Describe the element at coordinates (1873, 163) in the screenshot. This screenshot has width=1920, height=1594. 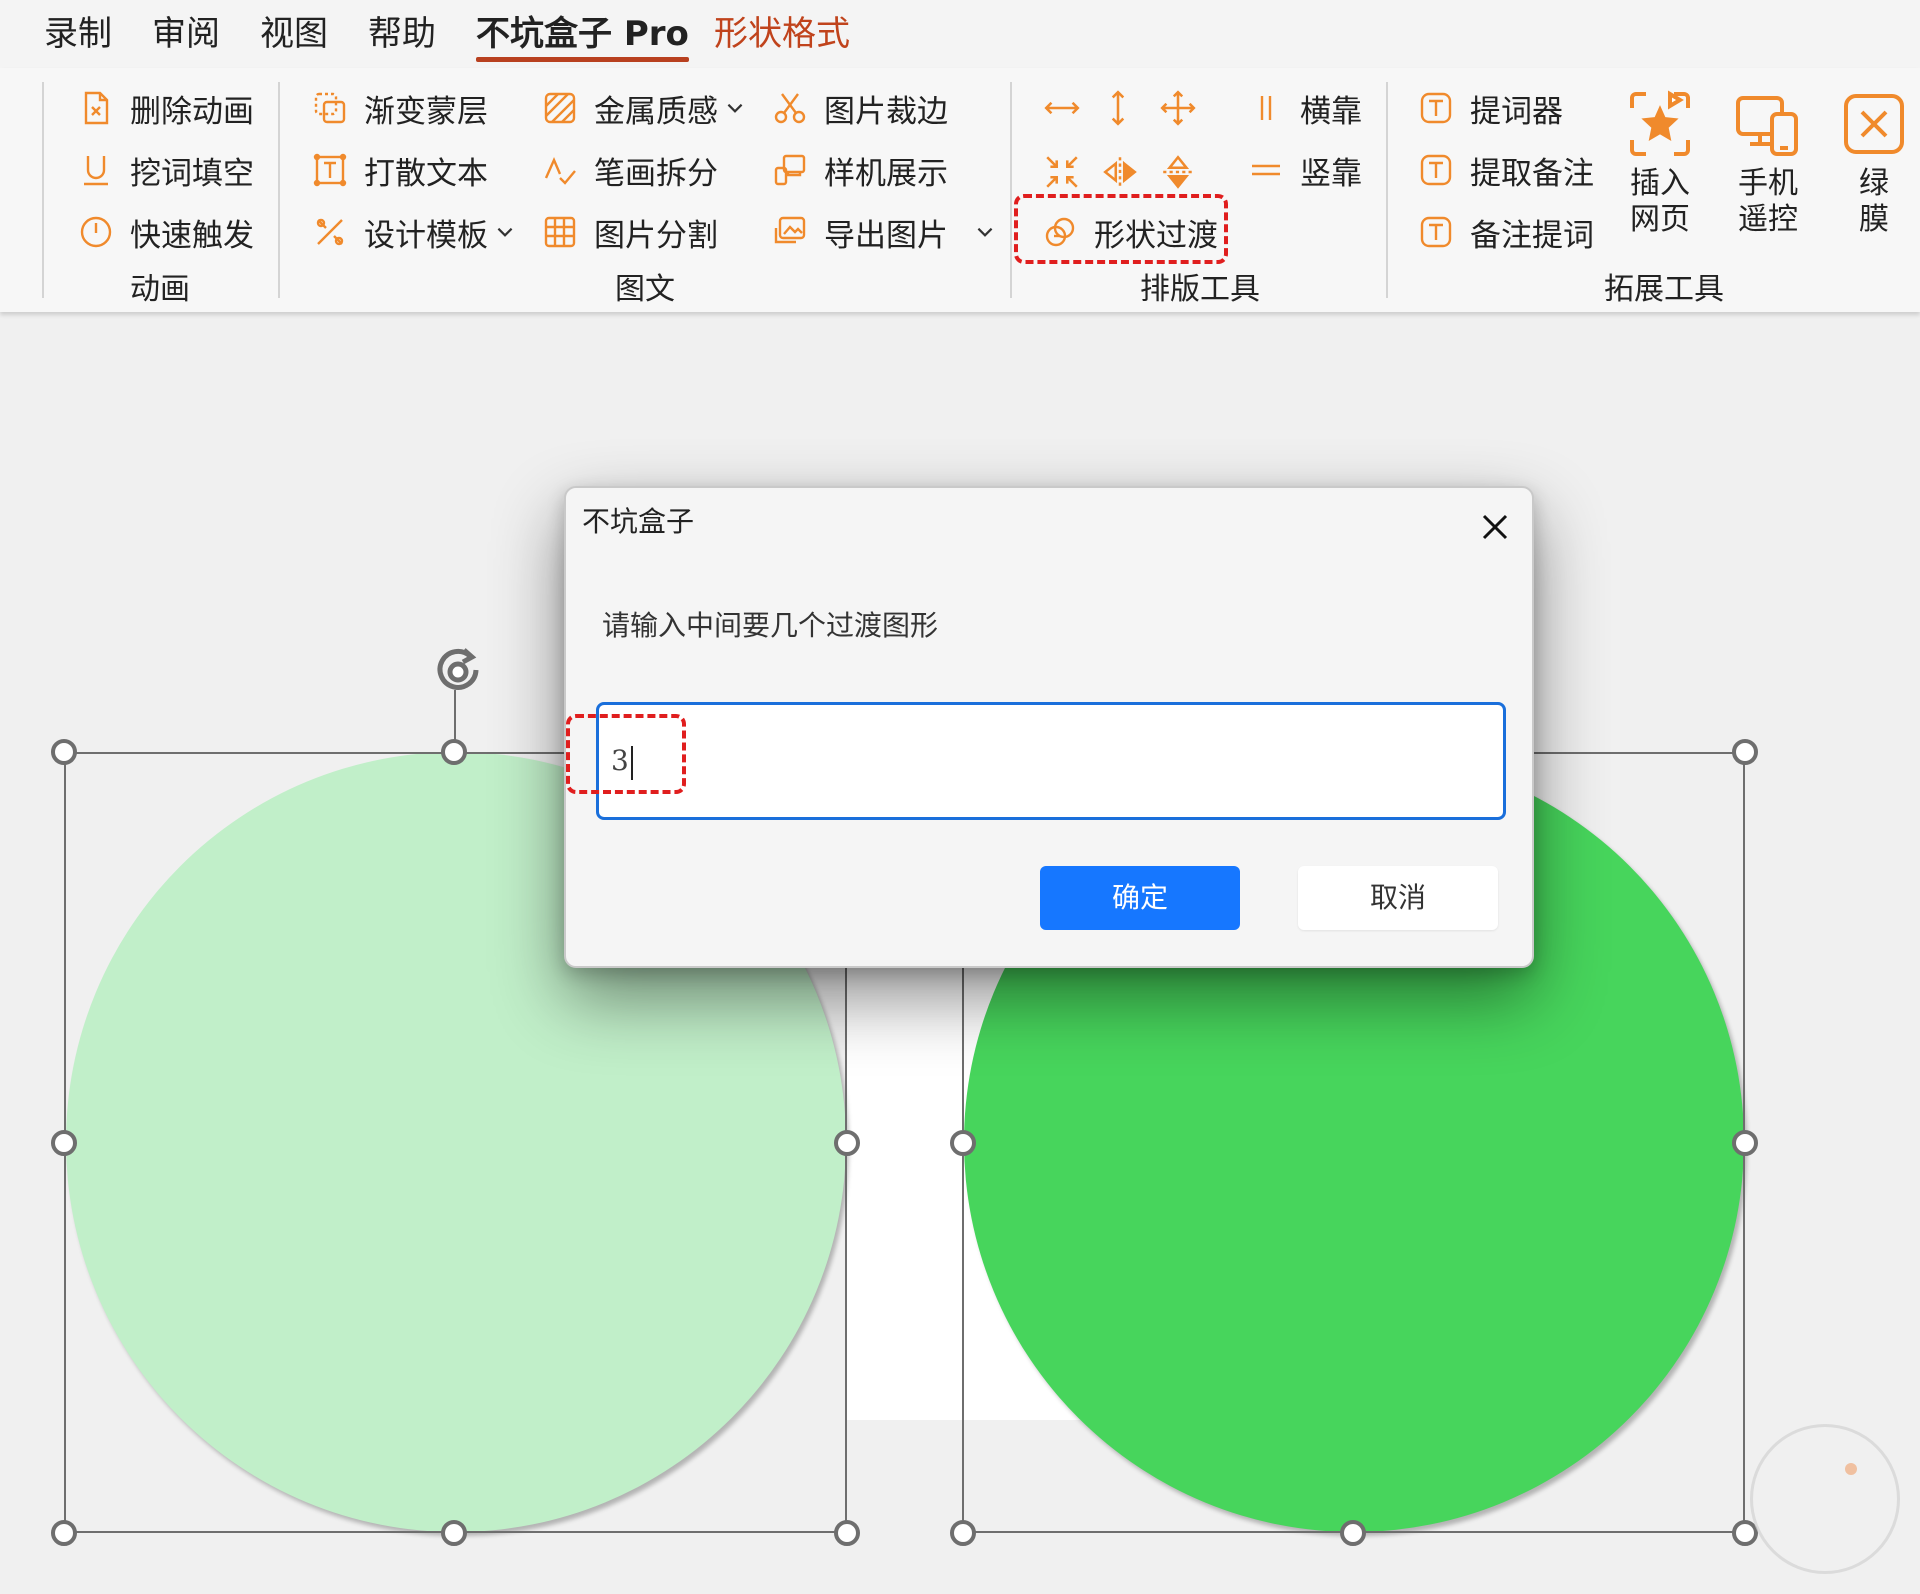
I see `green-film-button: 绿 膜` at that location.